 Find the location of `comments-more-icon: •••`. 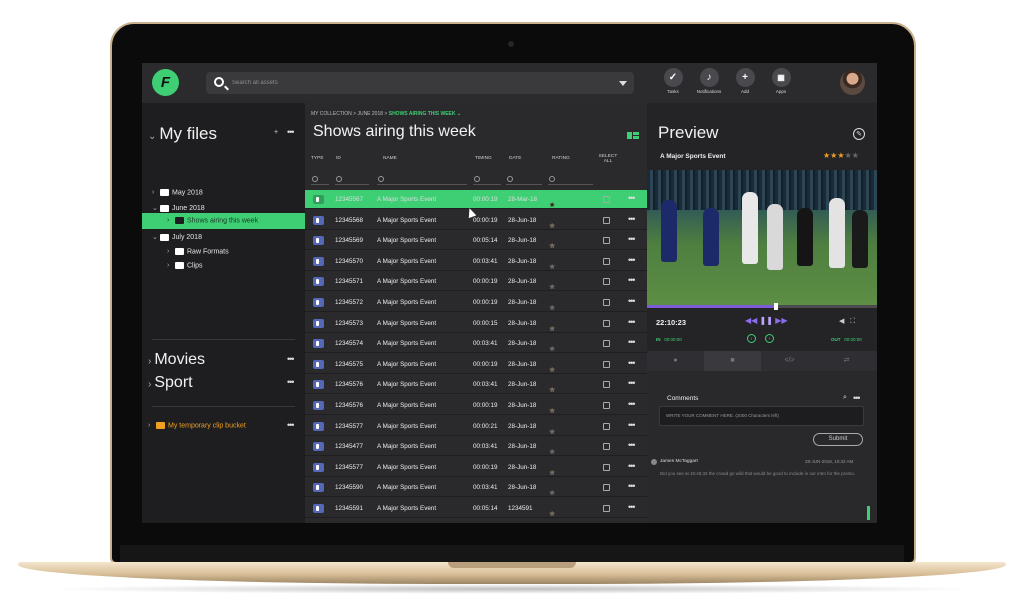

comments-more-icon: ••• is located at coordinates (857, 398).